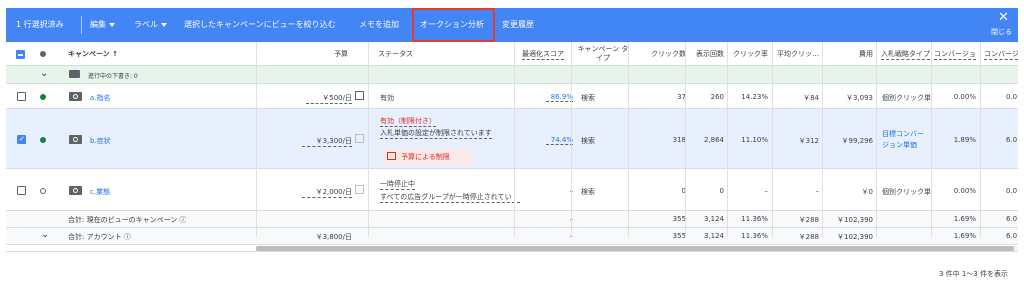 Image resolution: width=1024 pixels, height=291 pixels. I want to click on header-conversion-rate: コンバージョ, so click(955, 55).